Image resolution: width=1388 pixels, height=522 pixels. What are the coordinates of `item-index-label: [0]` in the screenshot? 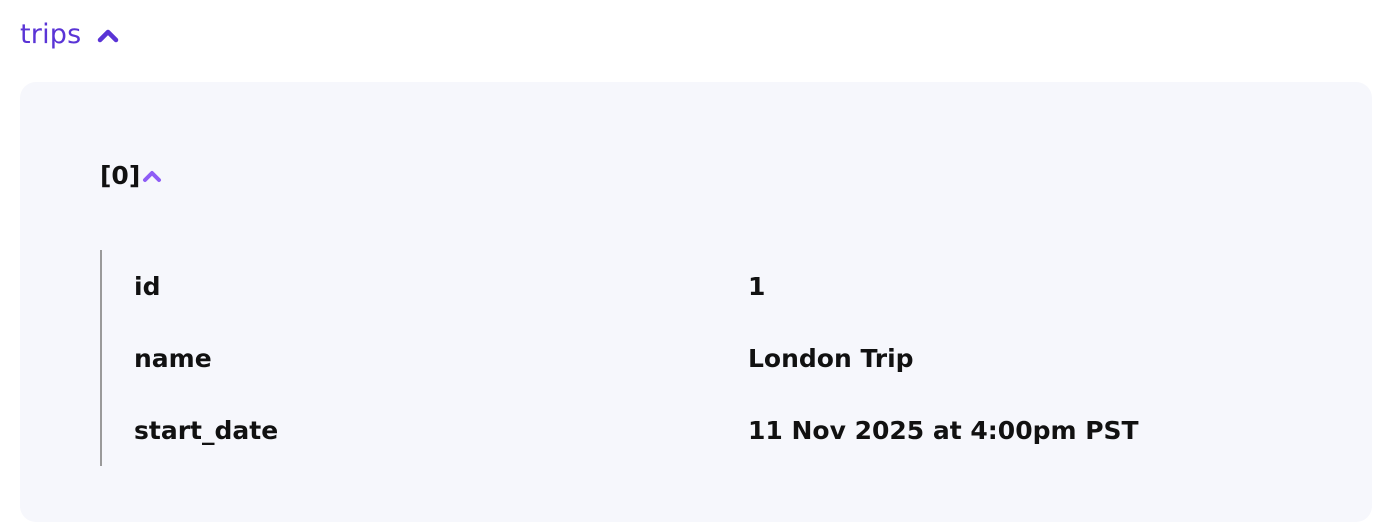 It's located at (120, 175).